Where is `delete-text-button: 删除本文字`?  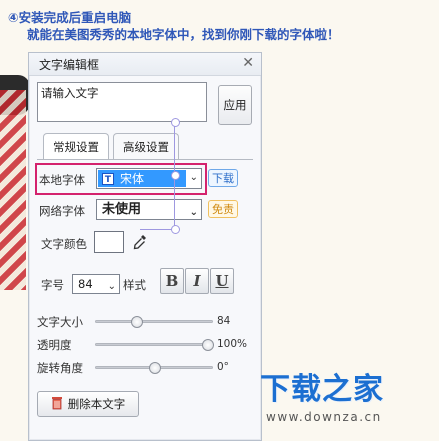
delete-text-button: 删除本文字 is located at coordinates (88, 404).